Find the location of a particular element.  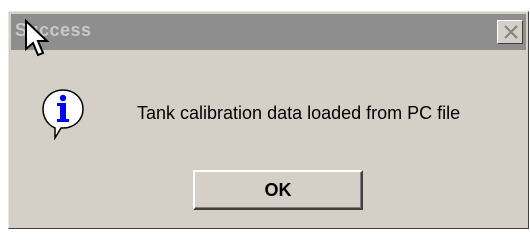

ok-button: OK is located at coordinates (278, 190).